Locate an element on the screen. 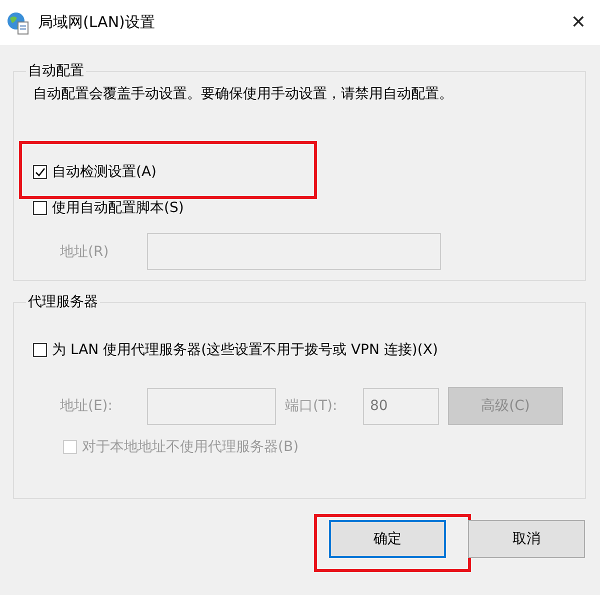  checkbox-label: 为 LAN 使用代理服务器(这些设置不用于拨号或 VPN 连接)(X) is located at coordinates (245, 350).